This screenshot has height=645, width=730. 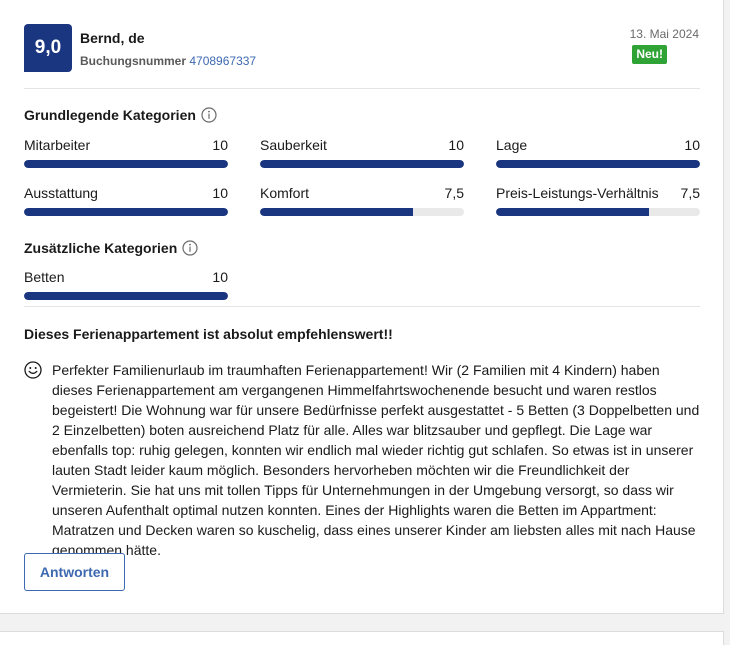 I want to click on basic-categories-title: Grundlegende Kategorien, so click(x=120, y=115).